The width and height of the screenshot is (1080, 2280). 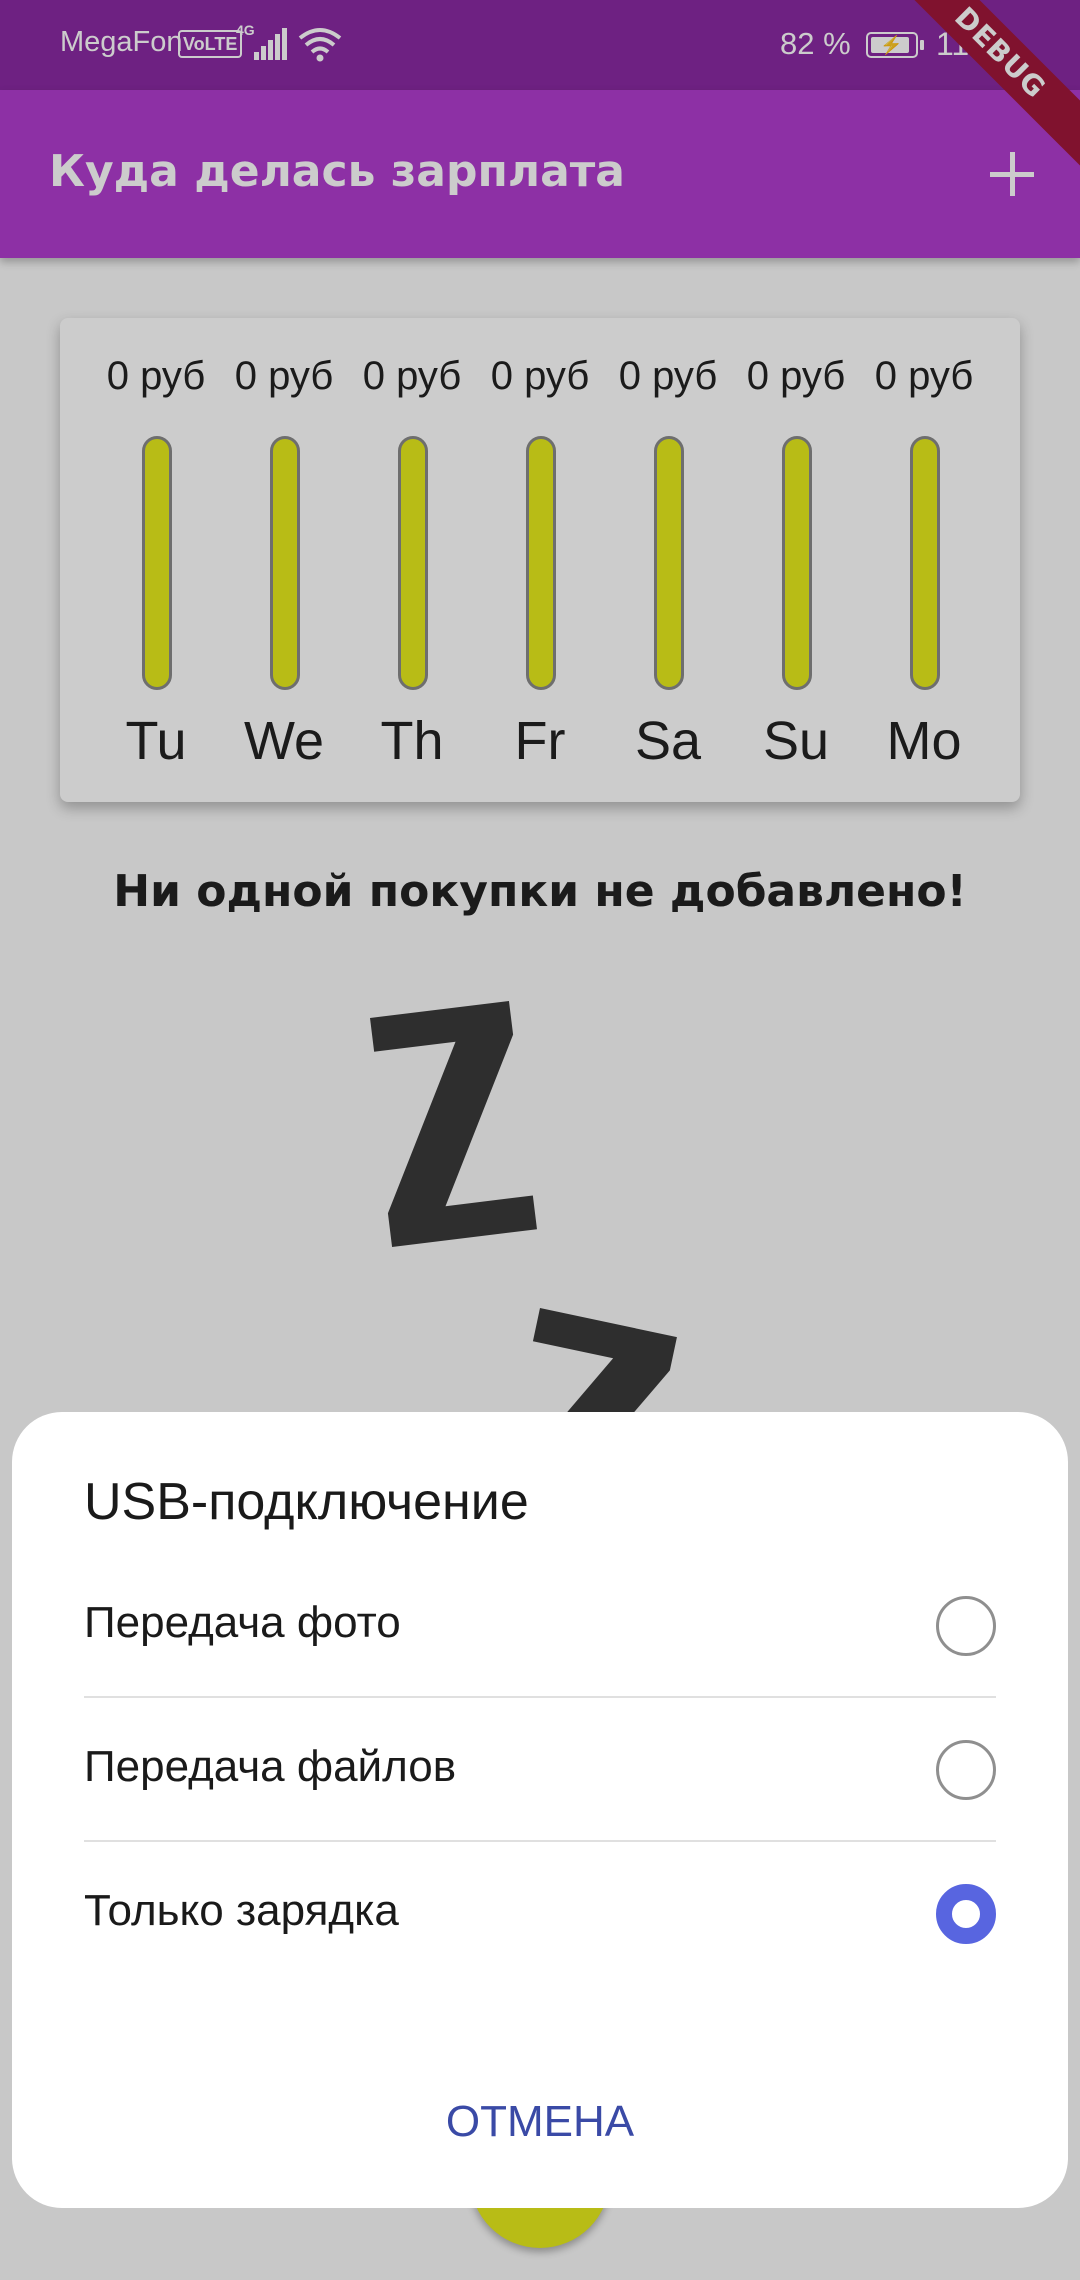 What do you see at coordinates (270, 1766) in the screenshot?
I see `option-label: Передача файлов` at bounding box center [270, 1766].